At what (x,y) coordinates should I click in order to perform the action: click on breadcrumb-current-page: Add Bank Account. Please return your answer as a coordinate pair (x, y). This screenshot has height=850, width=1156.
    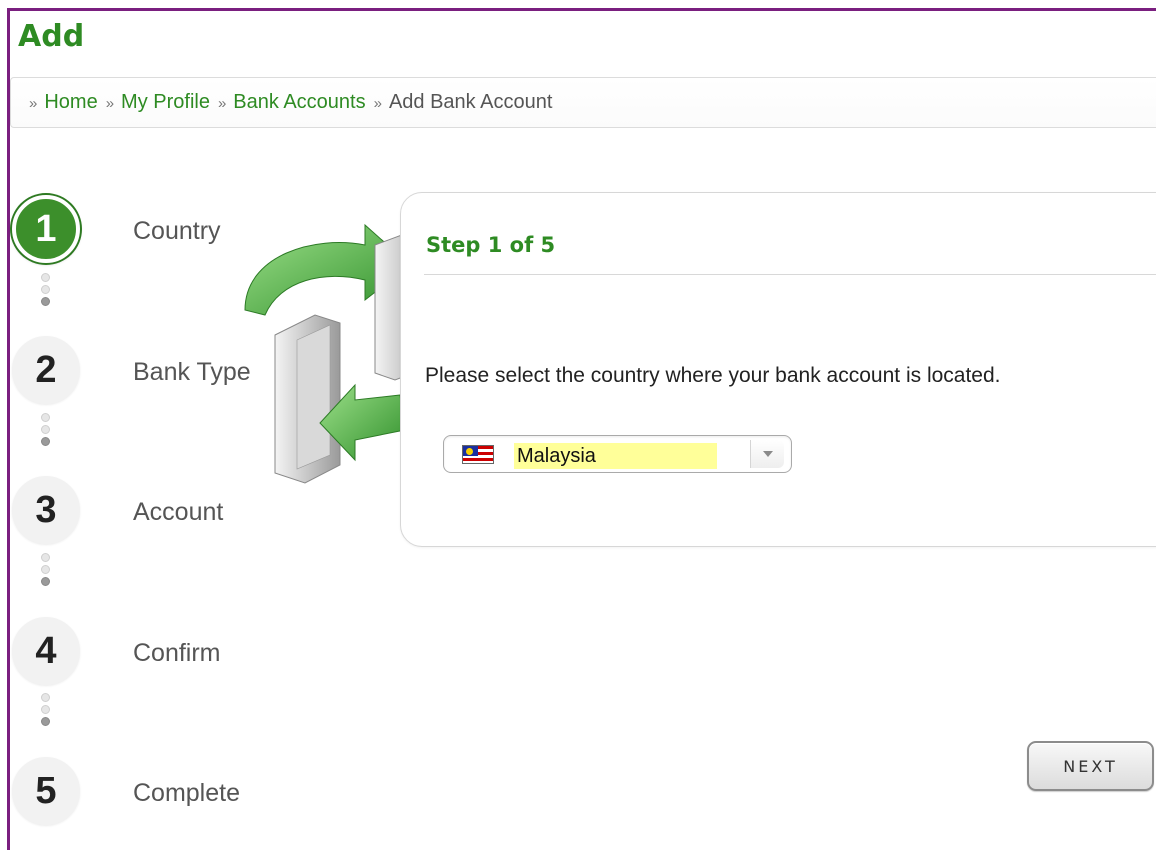
    Looking at the image, I should click on (470, 102).